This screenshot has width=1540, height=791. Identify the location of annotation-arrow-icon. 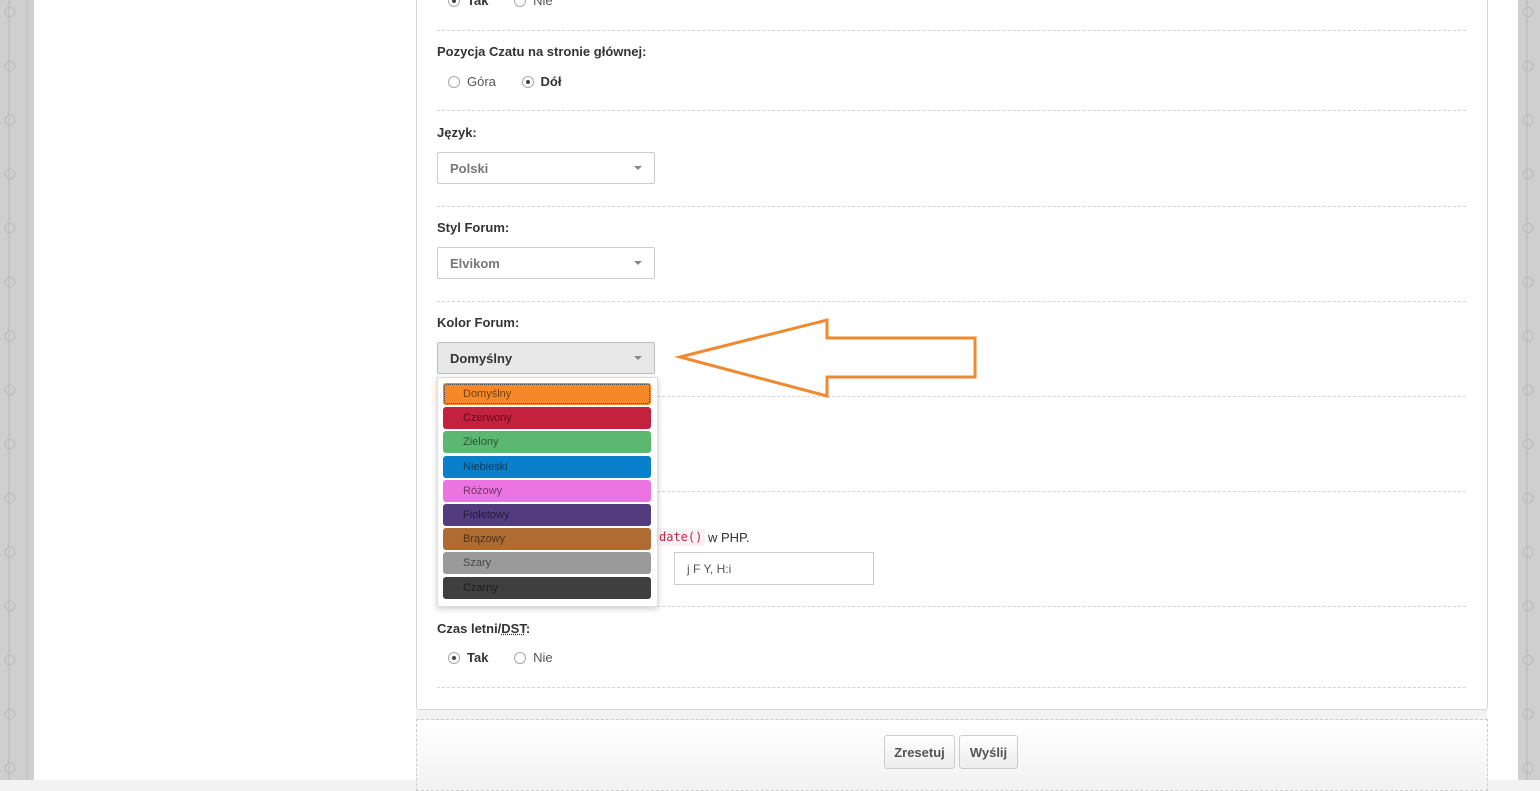
(825, 358).